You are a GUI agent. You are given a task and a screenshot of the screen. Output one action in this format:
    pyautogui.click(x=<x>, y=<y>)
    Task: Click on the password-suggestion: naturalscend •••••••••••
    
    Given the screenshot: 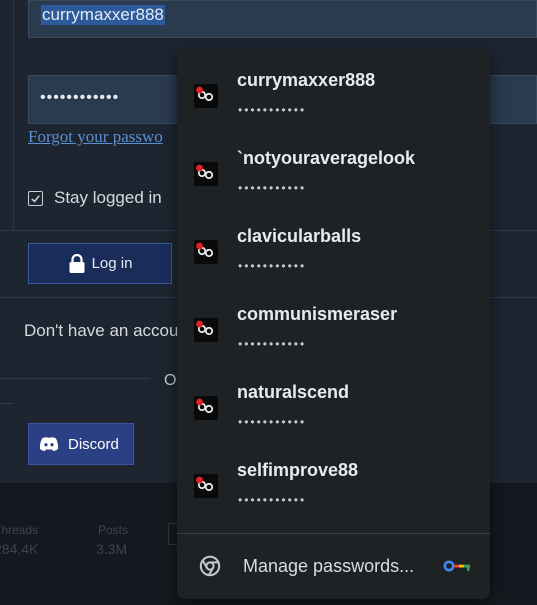 What is the action you would take?
    pyautogui.click(x=333, y=401)
    